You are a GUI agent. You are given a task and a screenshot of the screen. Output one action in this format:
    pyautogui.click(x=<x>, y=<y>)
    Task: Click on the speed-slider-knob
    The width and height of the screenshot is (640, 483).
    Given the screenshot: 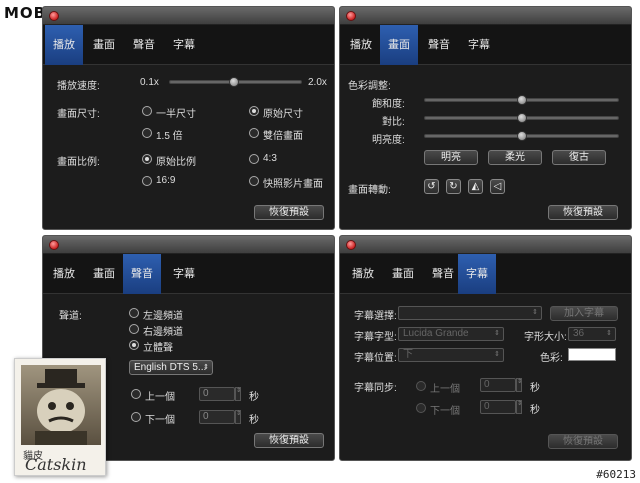 What is the action you would take?
    pyautogui.click(x=234, y=82)
    